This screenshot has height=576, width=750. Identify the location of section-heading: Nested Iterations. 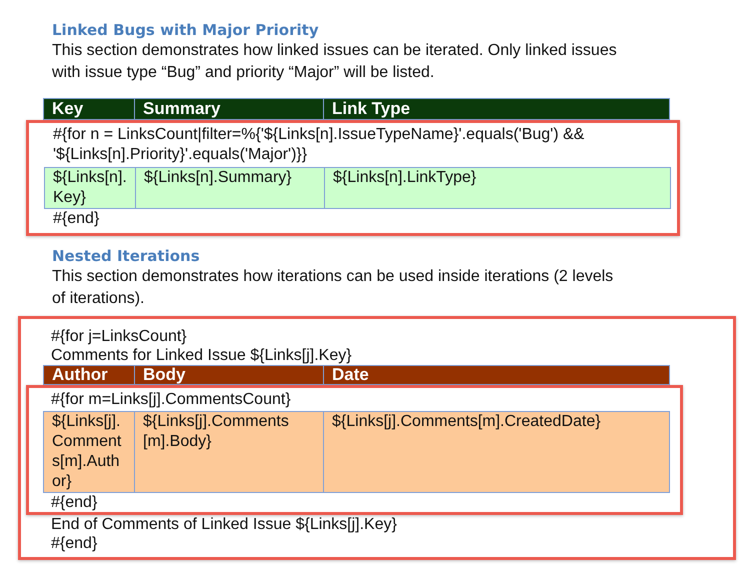
(126, 256).